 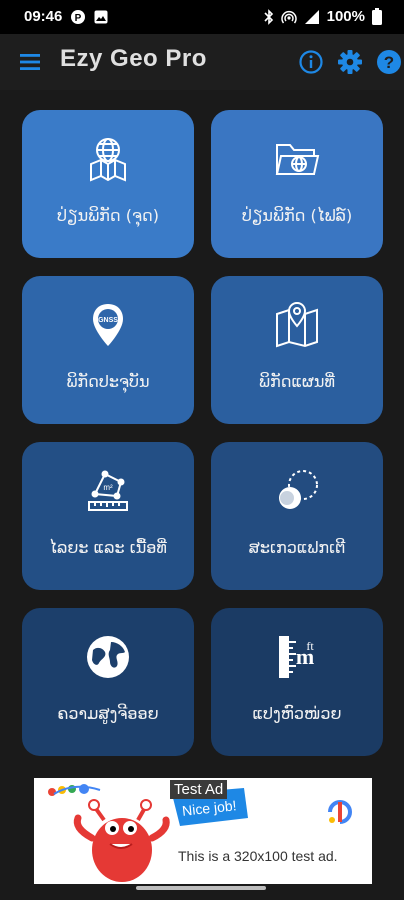 What do you see at coordinates (297, 547) in the screenshot?
I see `tile-label: ສະເກວແຟກເຕີ` at bounding box center [297, 547].